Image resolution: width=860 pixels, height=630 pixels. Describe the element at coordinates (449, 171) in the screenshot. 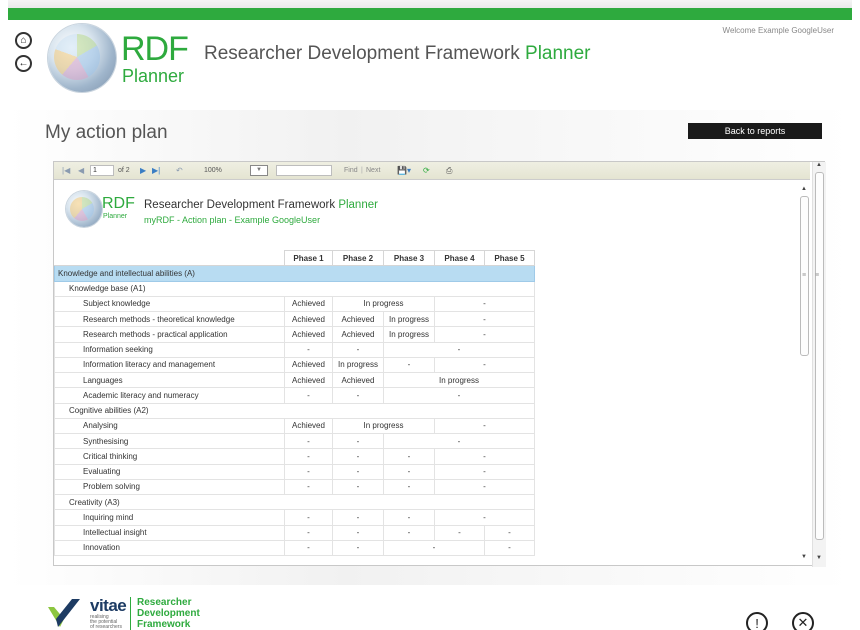

I see `print-icon: ⎙` at that location.